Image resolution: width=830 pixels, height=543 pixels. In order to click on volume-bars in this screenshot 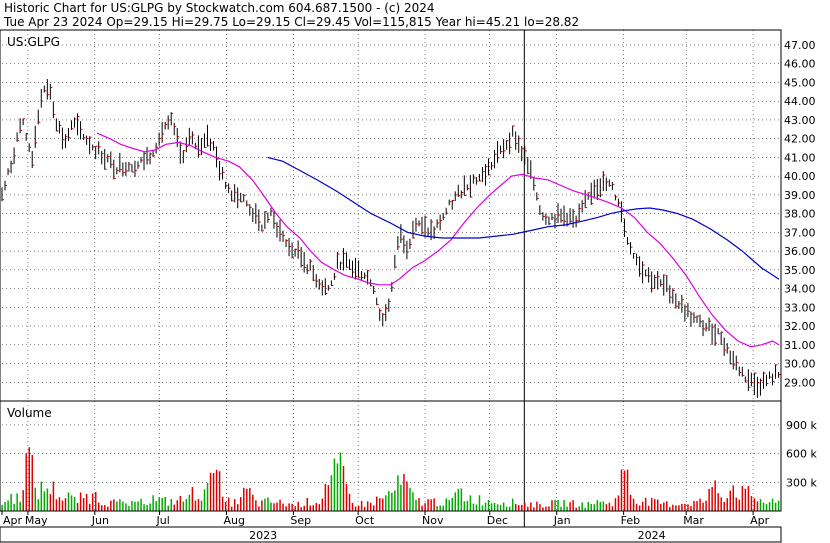, I will do `click(390, 479)`.